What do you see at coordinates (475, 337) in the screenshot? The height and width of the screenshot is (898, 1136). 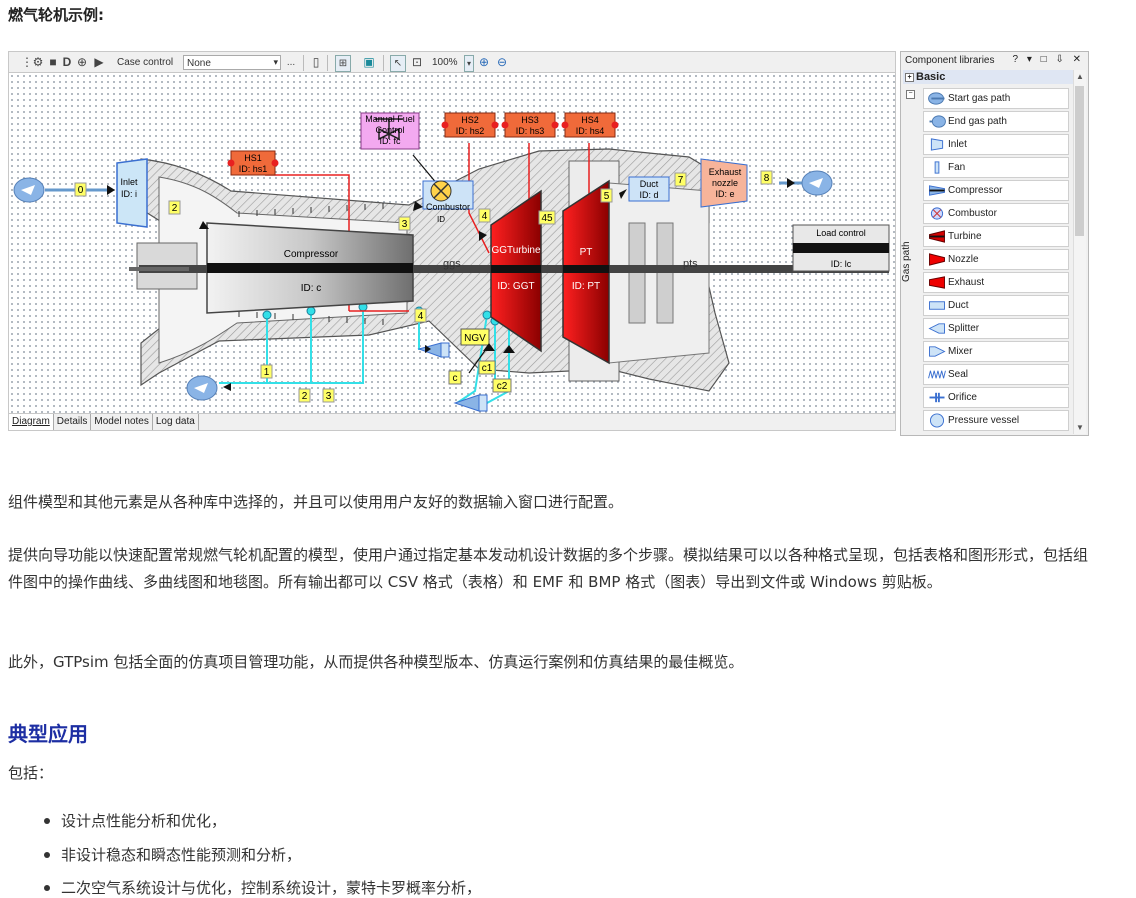 I see `ngv-component: NGV` at bounding box center [475, 337].